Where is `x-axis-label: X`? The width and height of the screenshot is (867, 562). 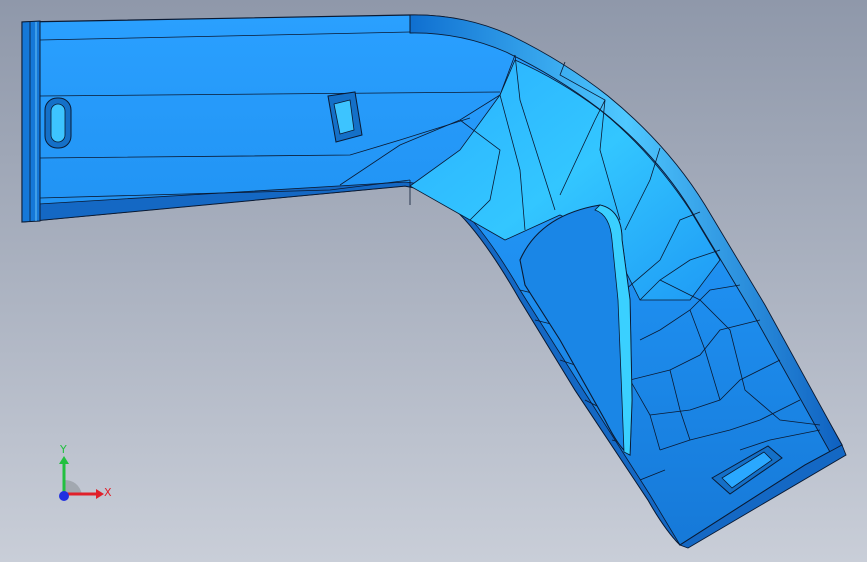
x-axis-label: X is located at coordinates (108, 492).